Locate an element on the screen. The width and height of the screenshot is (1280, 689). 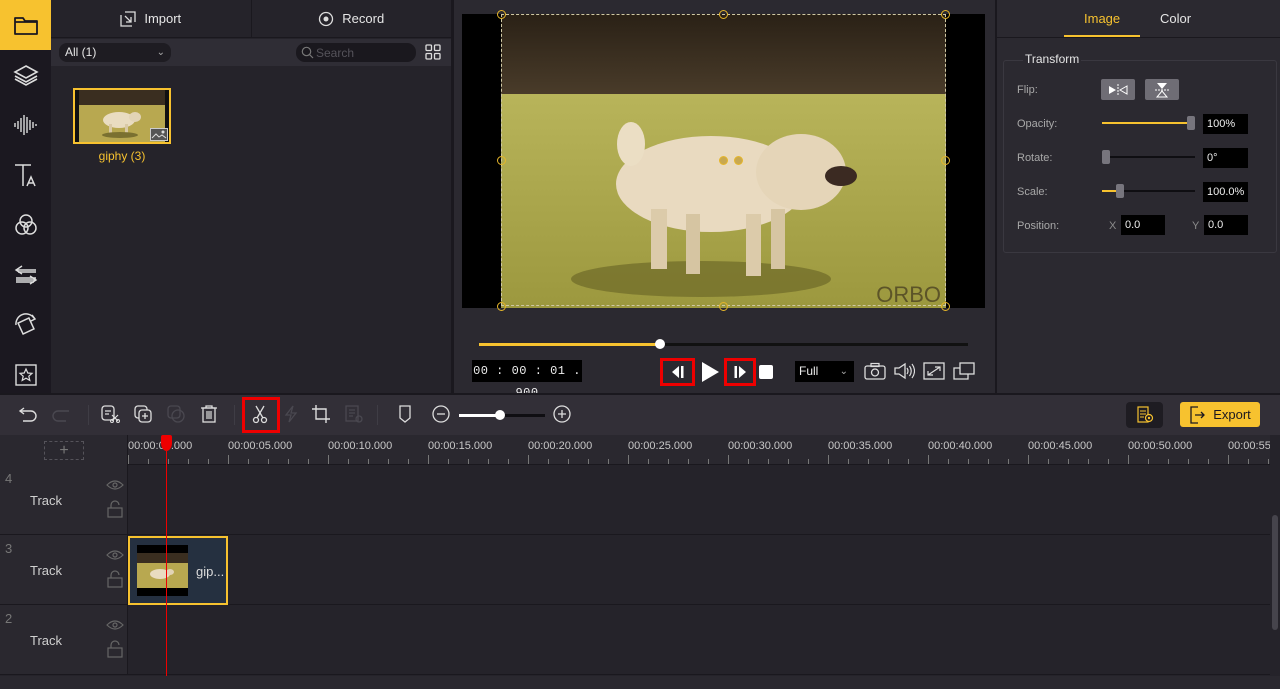
position-y-field: 0.0 is located at coordinates (1226, 225).